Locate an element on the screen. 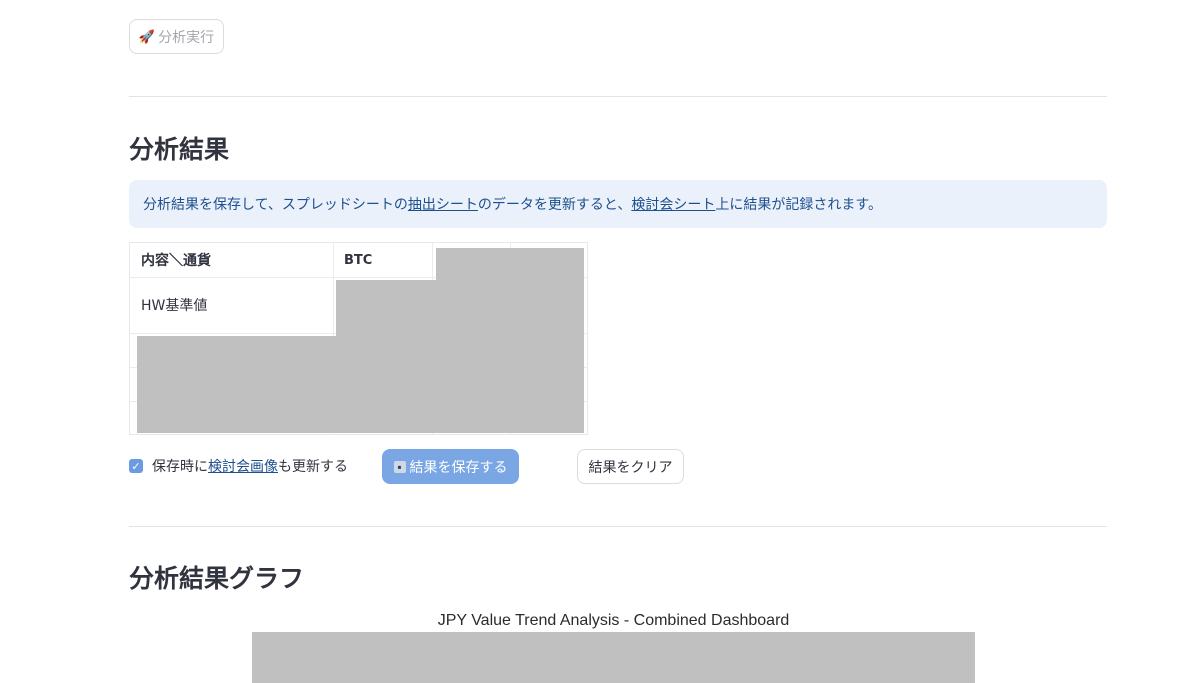 This screenshot has width=1200, height=683. results-title: 分析結果 is located at coordinates (179, 149).